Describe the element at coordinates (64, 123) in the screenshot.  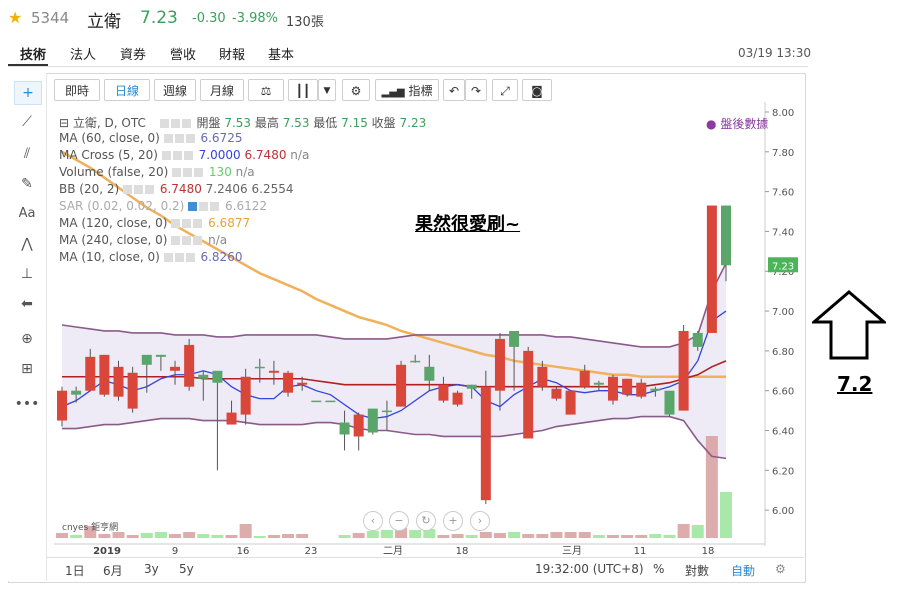
I see `collapse-icon: ⊟` at that location.